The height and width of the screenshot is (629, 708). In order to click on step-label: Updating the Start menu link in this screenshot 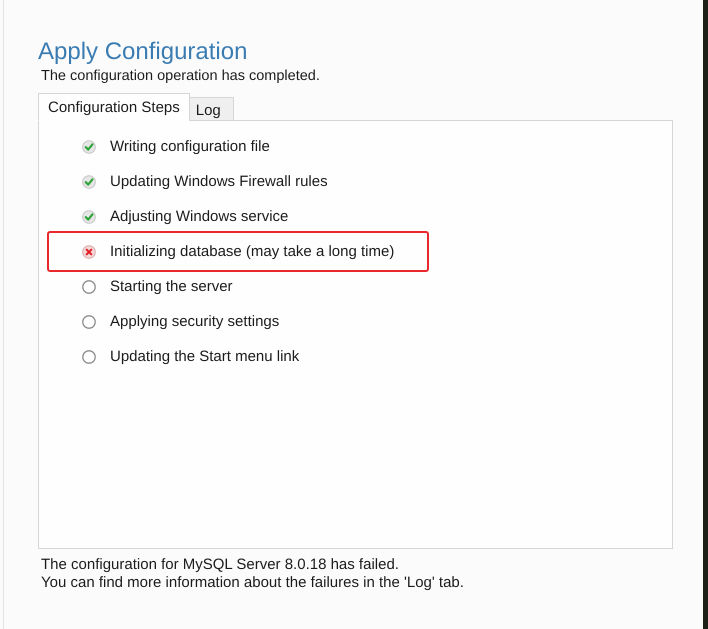, I will do `click(205, 356)`.